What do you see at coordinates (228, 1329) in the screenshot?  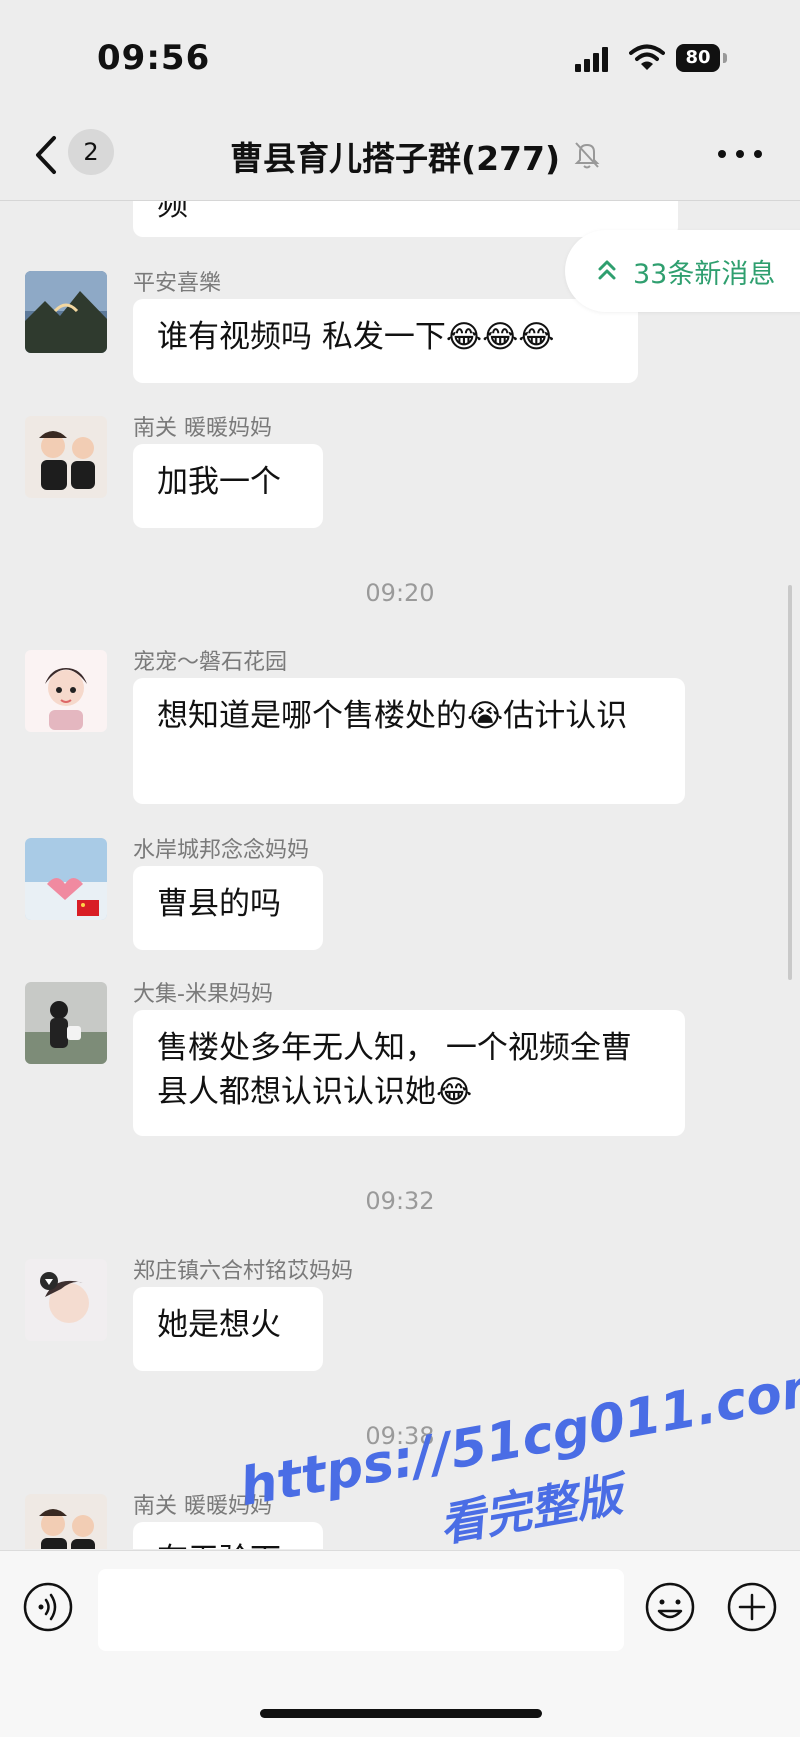 I see `message-bubble: 她是想火` at bounding box center [228, 1329].